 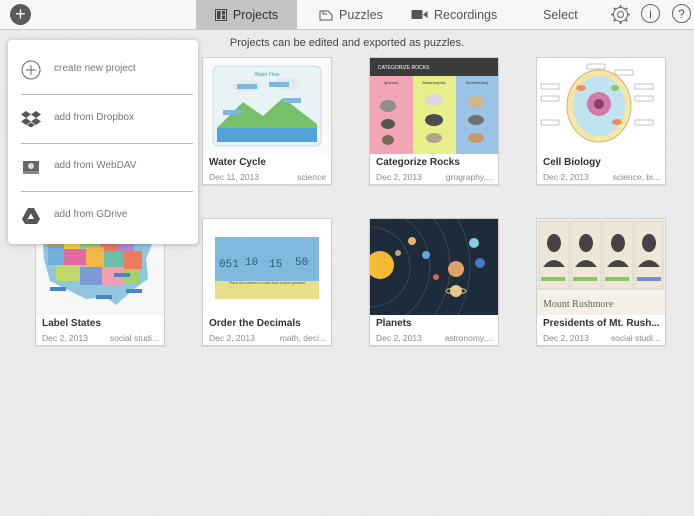 What do you see at coordinates (95, 68) in the screenshot?
I see `menu-item-label: create new project` at bounding box center [95, 68].